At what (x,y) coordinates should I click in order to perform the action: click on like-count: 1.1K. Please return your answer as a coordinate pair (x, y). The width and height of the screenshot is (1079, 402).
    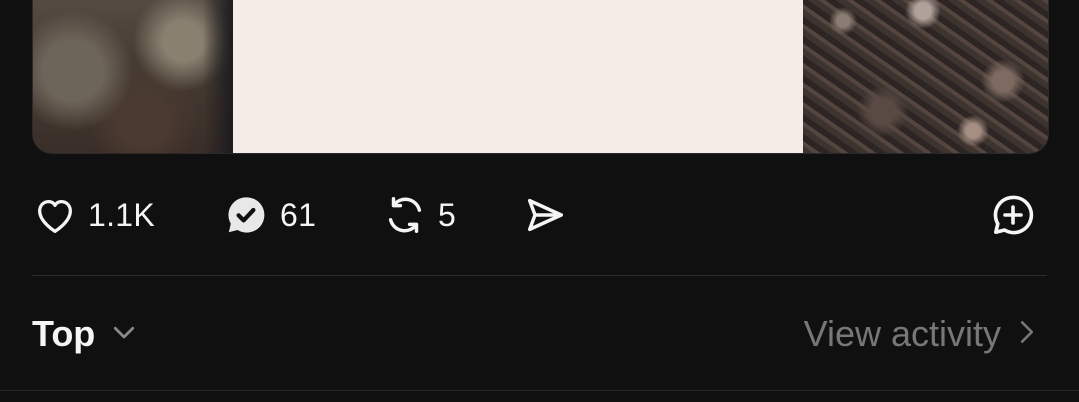
    Looking at the image, I should click on (122, 214).